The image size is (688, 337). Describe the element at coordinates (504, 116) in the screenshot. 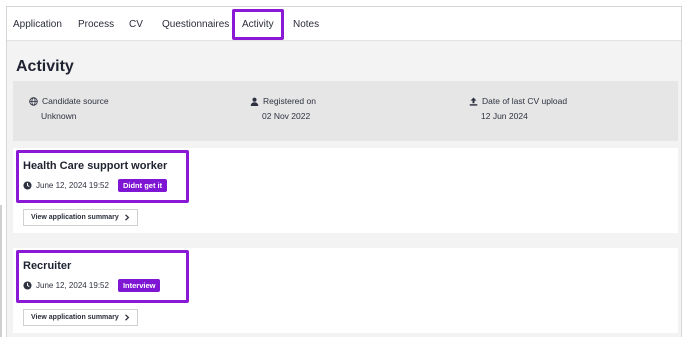

I see `last-cv-upload-value: 12 Jun 2024` at that location.